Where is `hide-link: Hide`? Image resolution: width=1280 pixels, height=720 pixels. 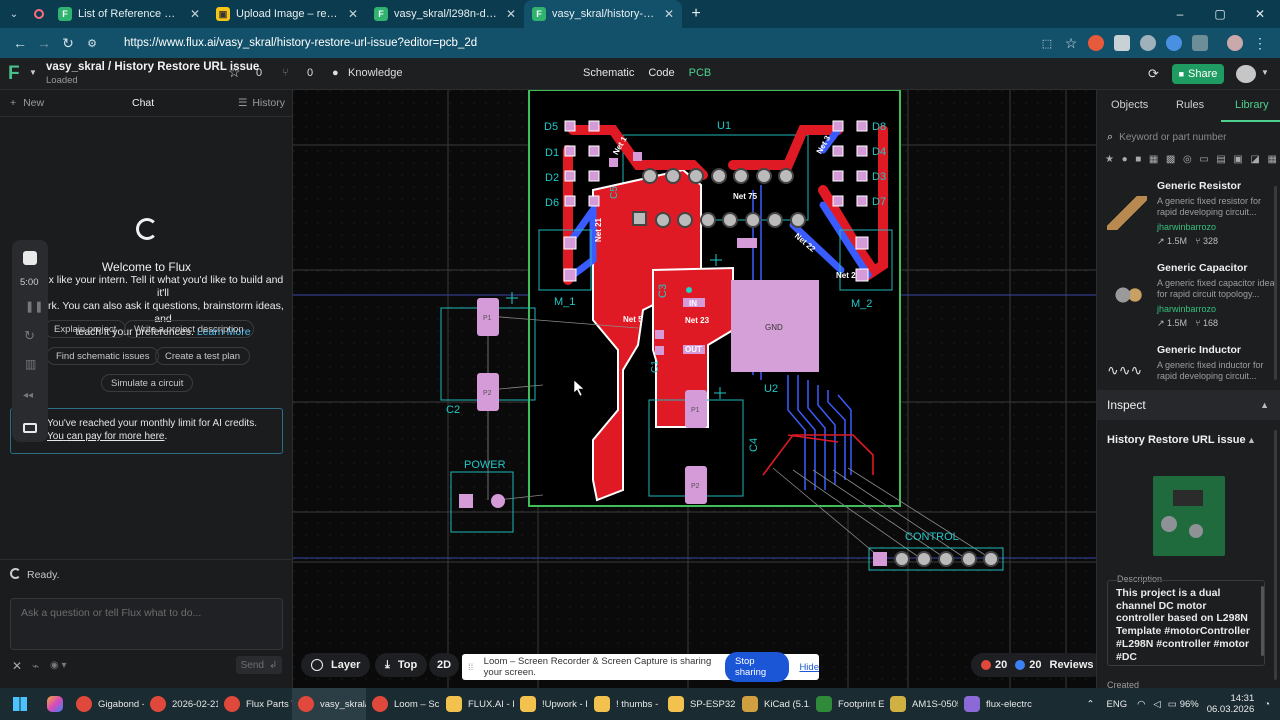
hide-link: Hide is located at coordinates (809, 667).